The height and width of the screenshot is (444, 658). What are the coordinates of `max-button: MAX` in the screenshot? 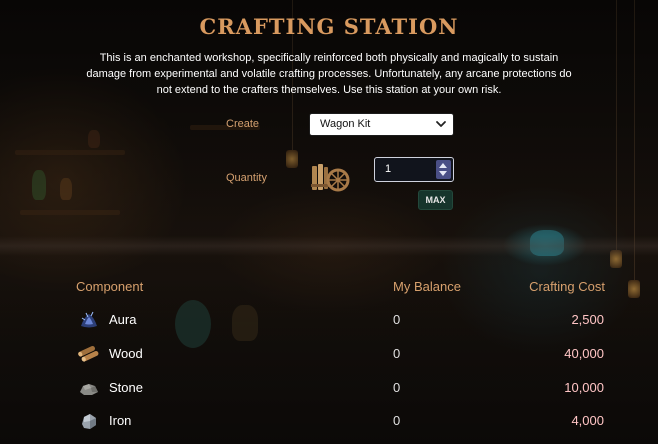 It's located at (435, 200).